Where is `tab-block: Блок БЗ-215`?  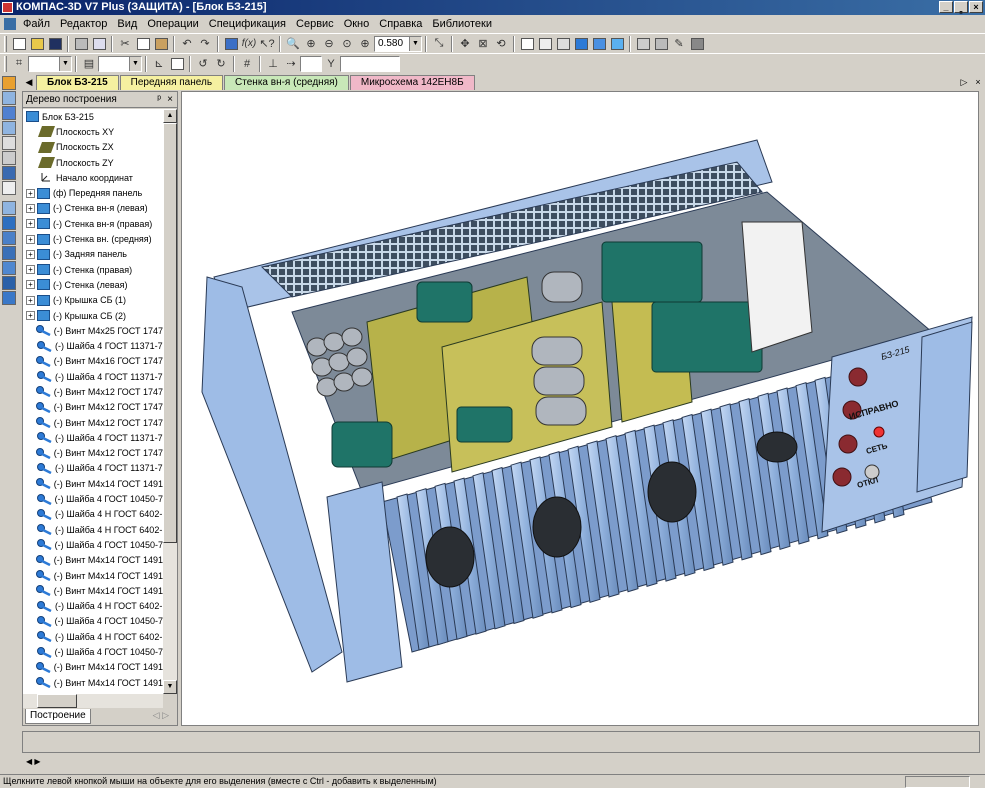
tab-block: Блок БЗ-215 is located at coordinates (77, 82).